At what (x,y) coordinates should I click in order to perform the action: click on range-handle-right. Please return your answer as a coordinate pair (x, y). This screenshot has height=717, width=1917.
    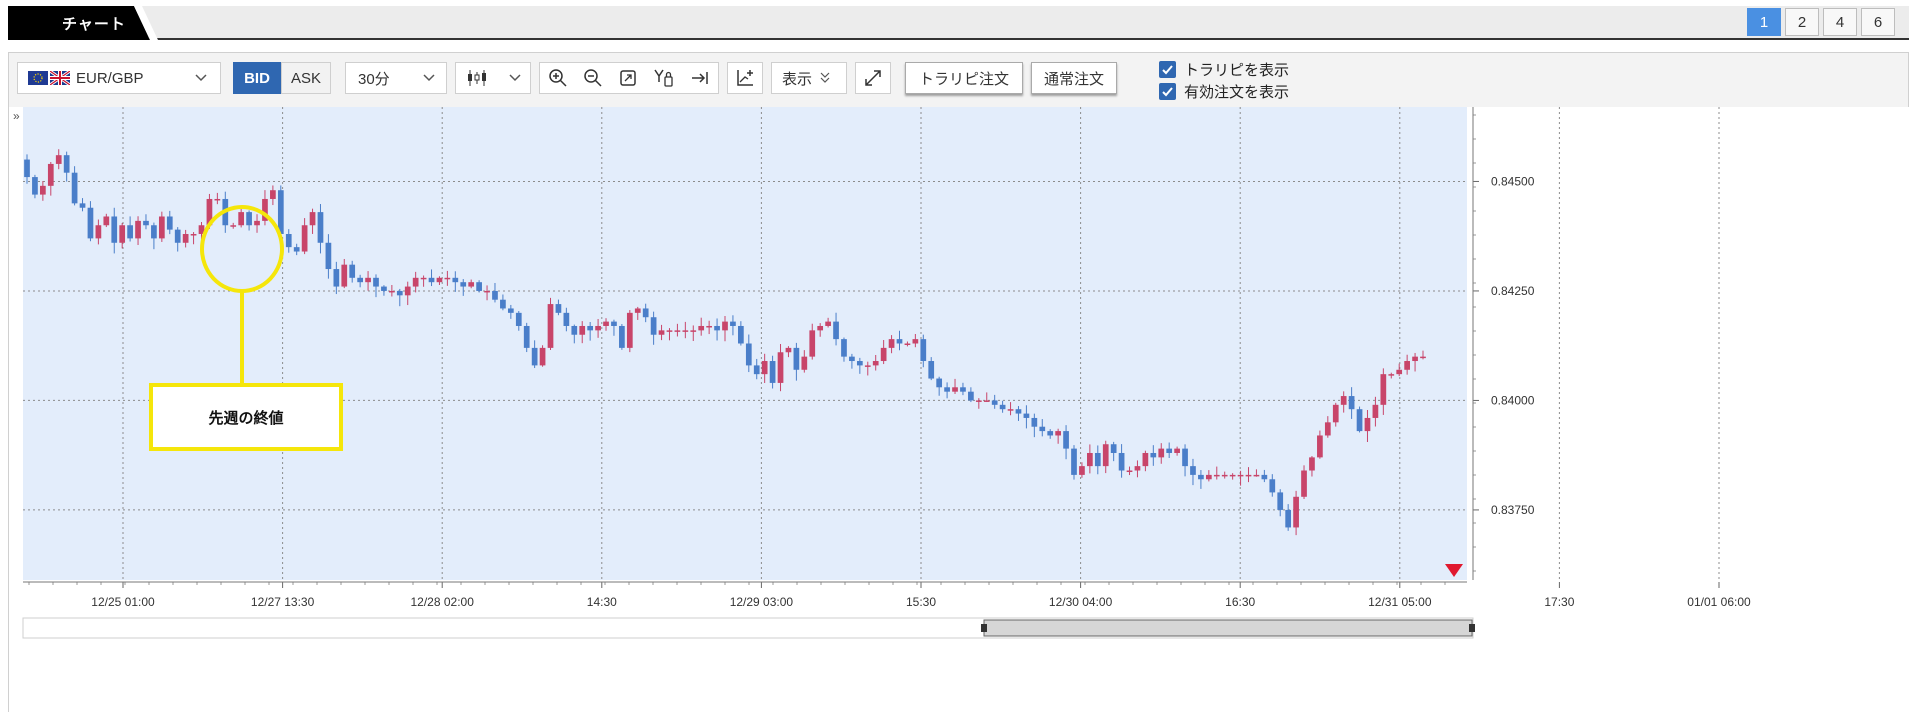
    Looking at the image, I should click on (1472, 628).